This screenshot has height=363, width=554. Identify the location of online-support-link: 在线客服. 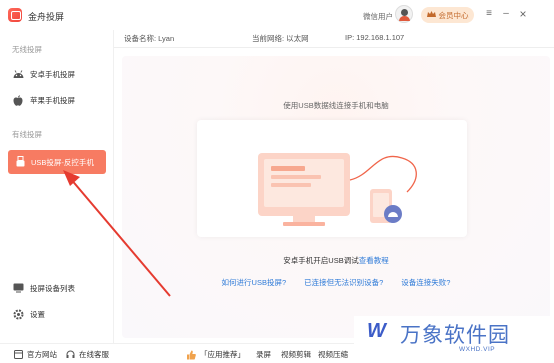
(87, 354).